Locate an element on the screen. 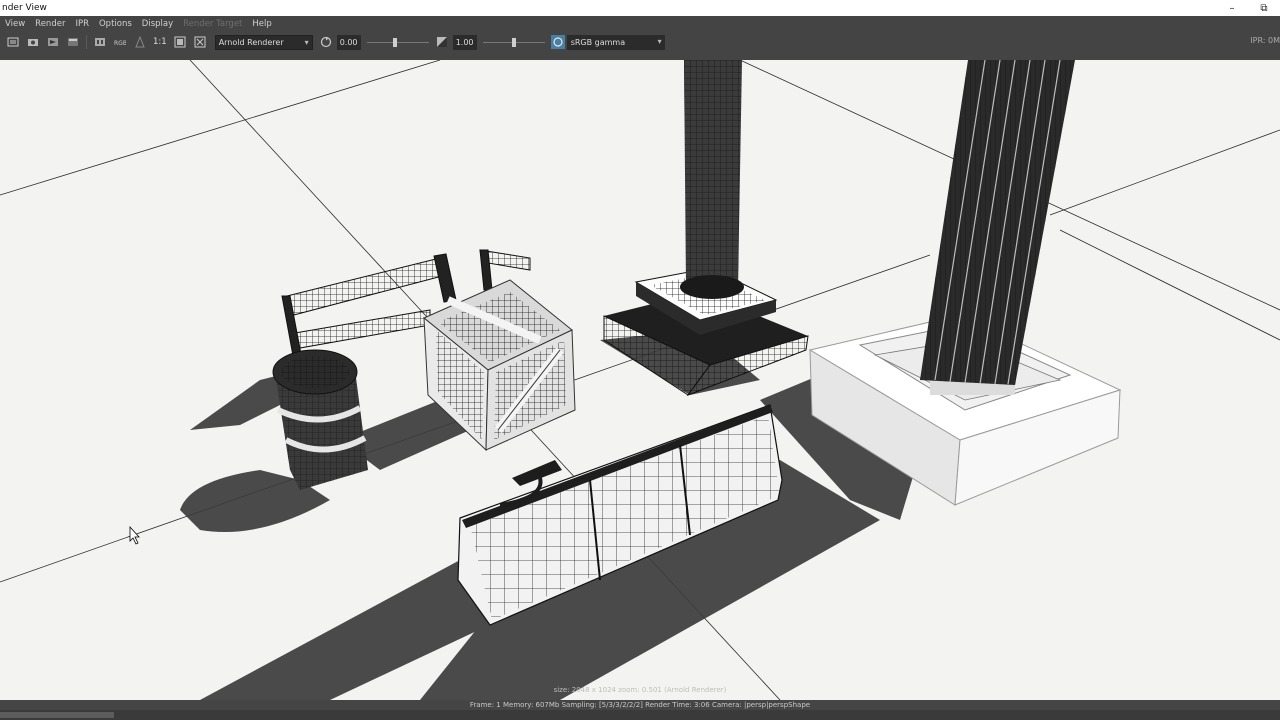  window-title: nder View is located at coordinates (24, 8).